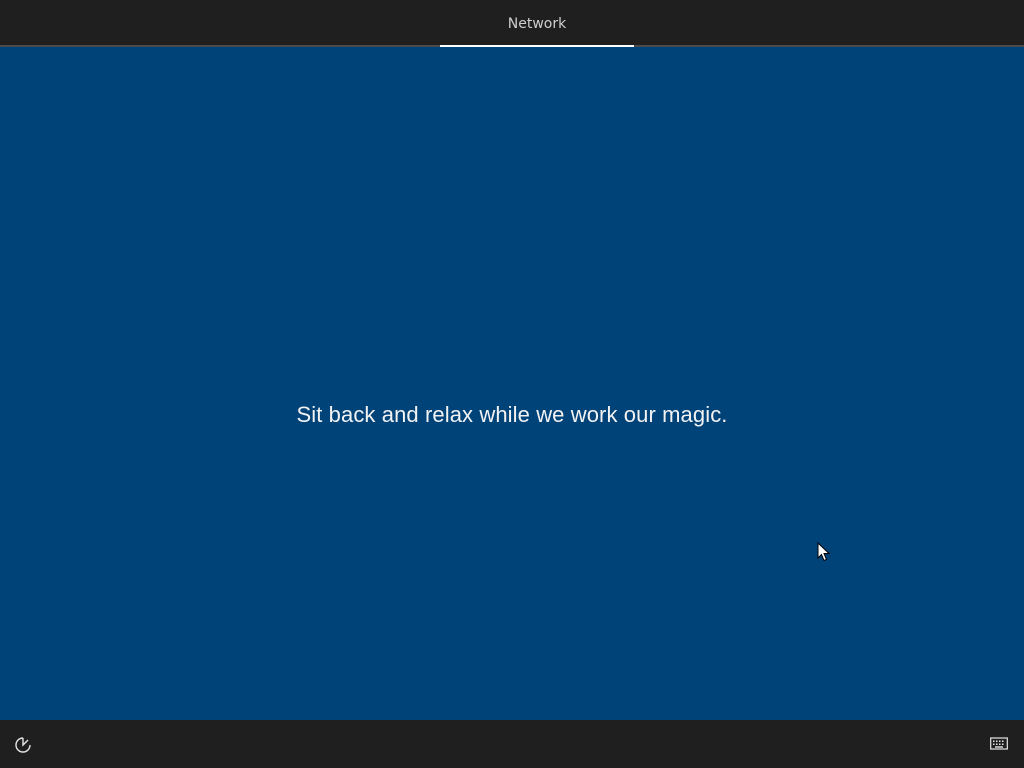 Image resolution: width=1024 pixels, height=768 pixels. I want to click on mouse-pointer-icon, so click(824, 552).